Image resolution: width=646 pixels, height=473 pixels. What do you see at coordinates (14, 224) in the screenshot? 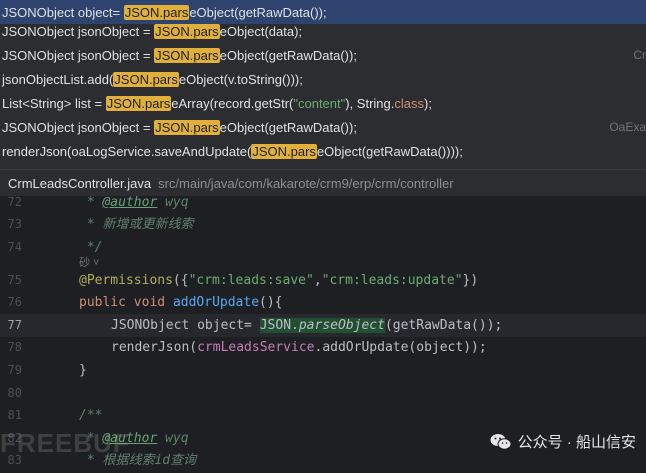
I see `line-number: 73` at bounding box center [14, 224].